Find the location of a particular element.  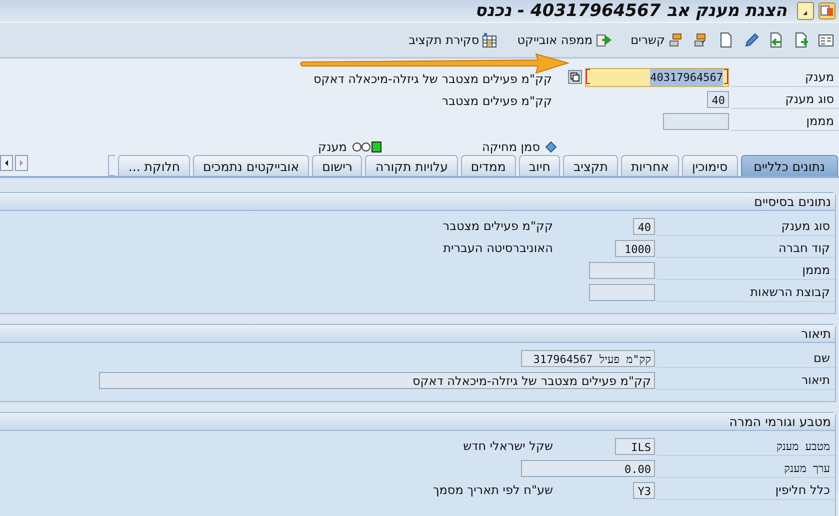

grid-icon is located at coordinates (490, 40).